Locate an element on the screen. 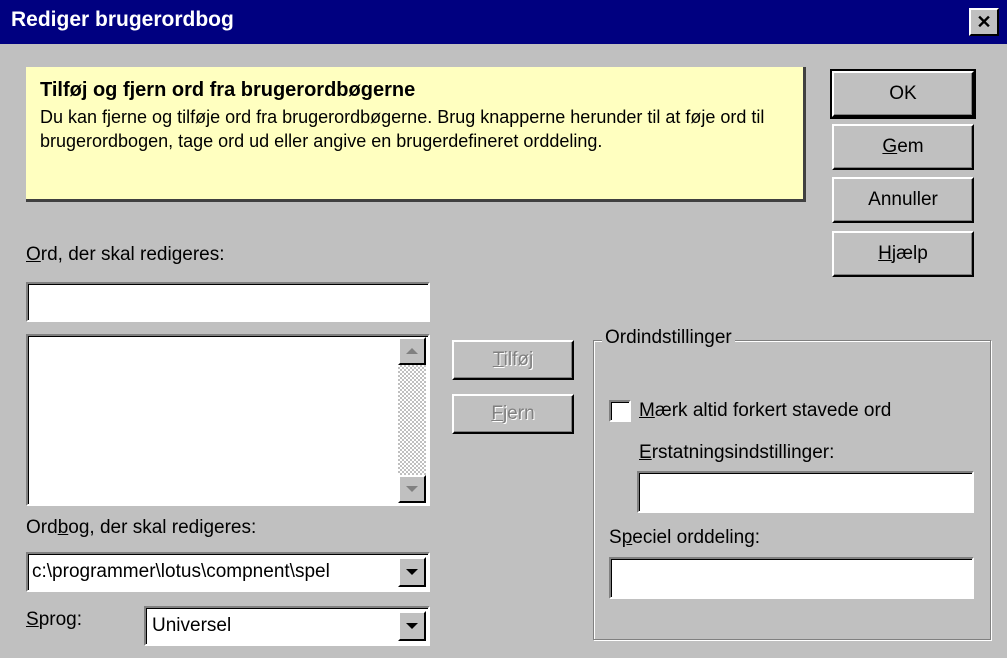 The height and width of the screenshot is (658, 1007). dictionary-label: Ordbog, der skal redigeres: is located at coordinates (141, 528).